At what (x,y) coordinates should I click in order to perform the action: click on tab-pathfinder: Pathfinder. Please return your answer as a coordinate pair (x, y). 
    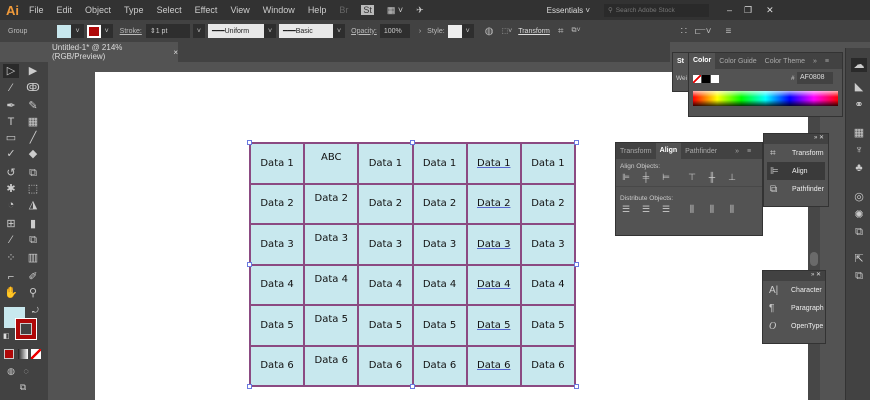
    Looking at the image, I should click on (701, 151).